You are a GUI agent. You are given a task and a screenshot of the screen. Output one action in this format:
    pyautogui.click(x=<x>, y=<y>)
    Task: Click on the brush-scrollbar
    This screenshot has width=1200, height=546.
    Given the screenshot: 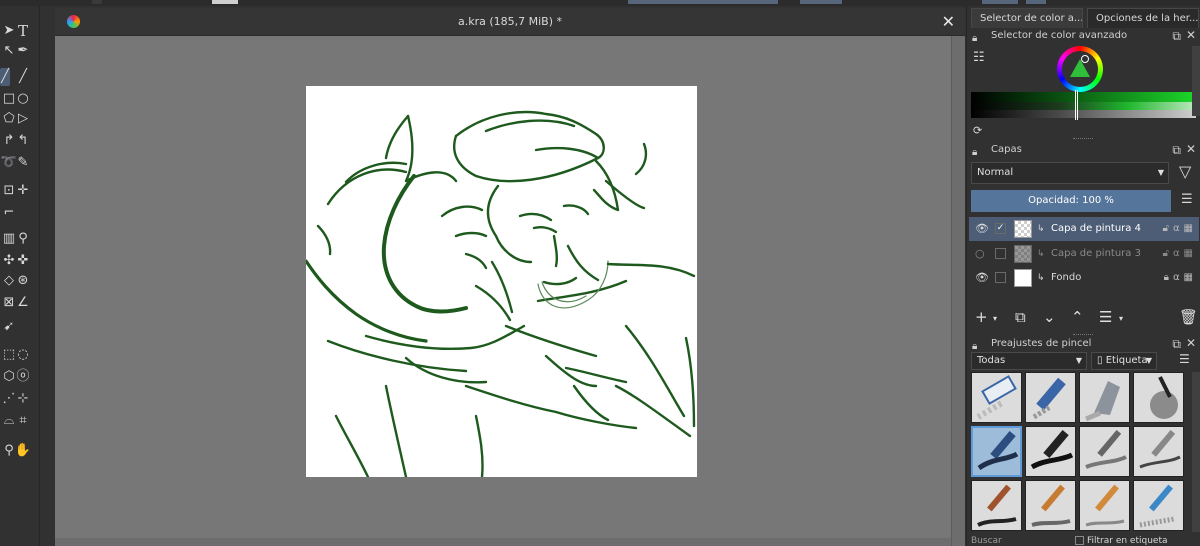 What is the action you would take?
    pyautogui.click(x=1196, y=452)
    